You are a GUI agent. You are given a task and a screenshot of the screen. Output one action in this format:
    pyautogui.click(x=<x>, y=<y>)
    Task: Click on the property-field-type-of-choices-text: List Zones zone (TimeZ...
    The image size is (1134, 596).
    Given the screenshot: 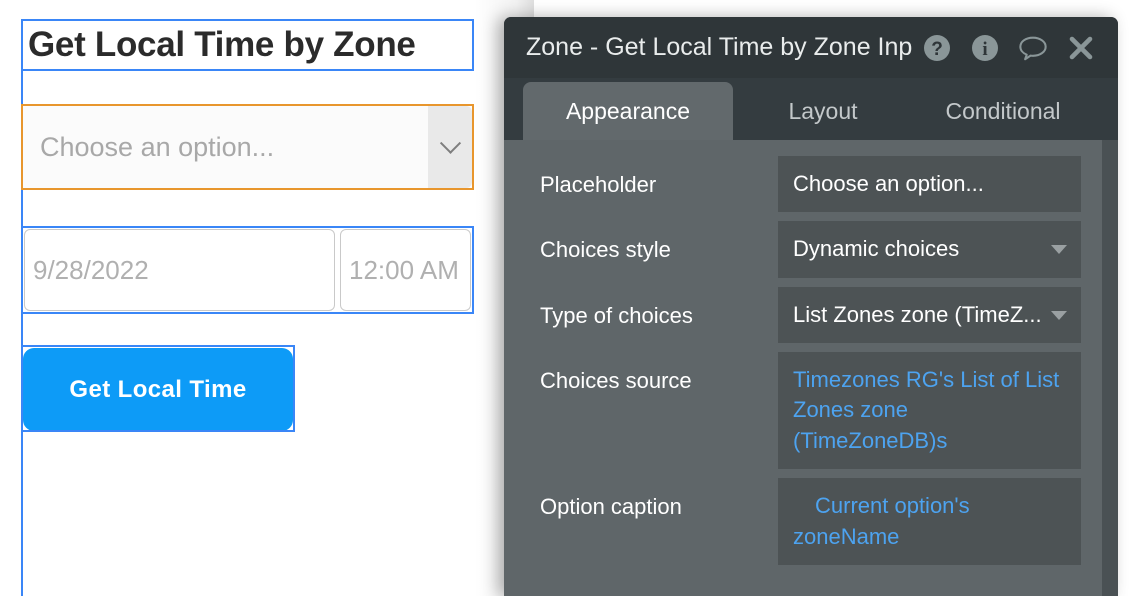 What is the action you would take?
    pyautogui.click(x=917, y=314)
    